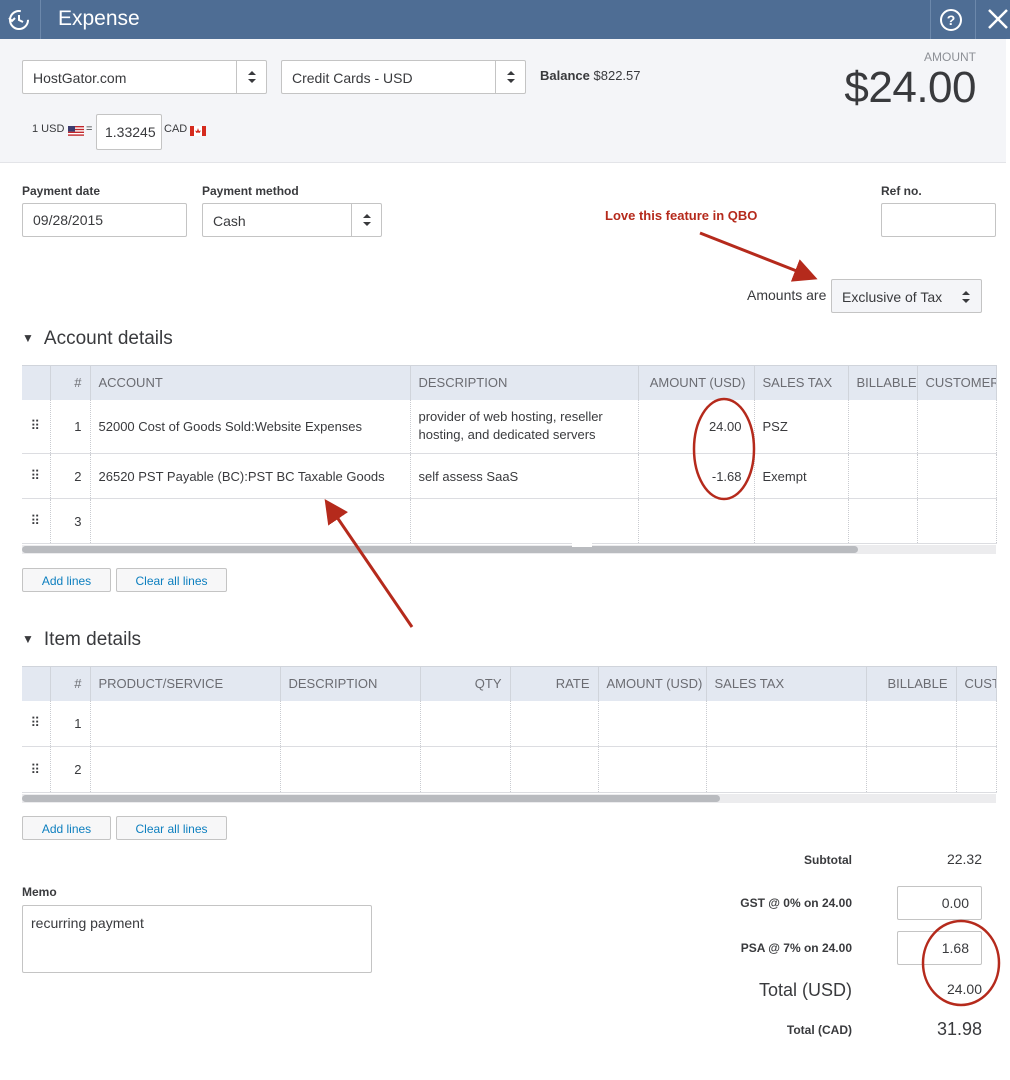 Image resolution: width=1010 pixels, height=1080 pixels. I want to click on payment-date-input: 09/28/2015, so click(104, 220).